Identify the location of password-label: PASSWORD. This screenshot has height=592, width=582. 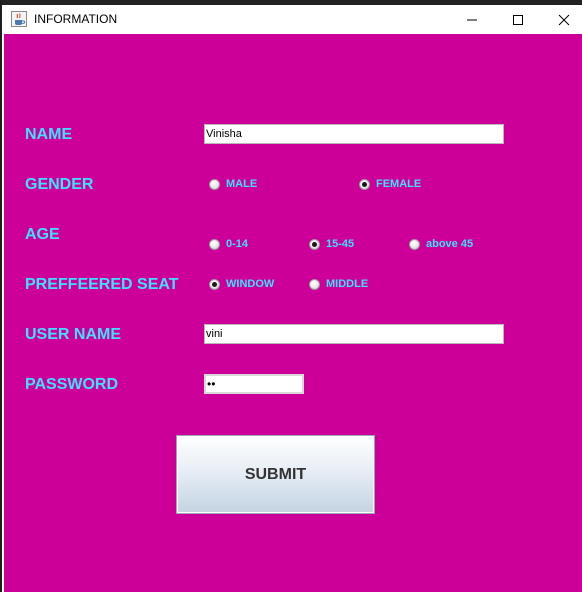
(72, 384).